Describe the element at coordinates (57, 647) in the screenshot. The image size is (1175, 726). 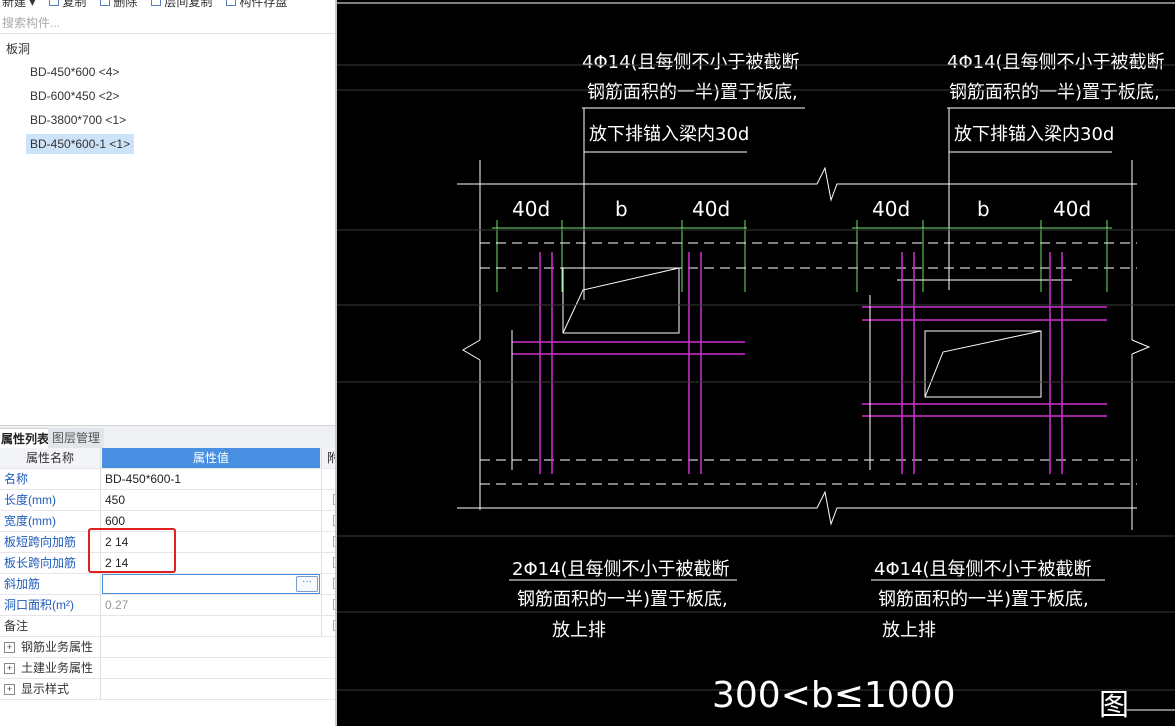
I see `group-label: 钢筋业务属性` at that location.